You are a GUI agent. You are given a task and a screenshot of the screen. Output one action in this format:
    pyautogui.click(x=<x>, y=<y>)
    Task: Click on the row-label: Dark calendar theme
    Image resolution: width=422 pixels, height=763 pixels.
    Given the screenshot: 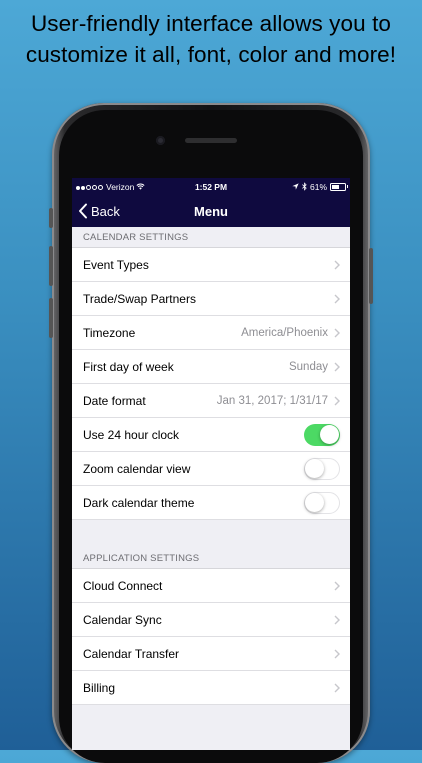 What is the action you would take?
    pyautogui.click(x=139, y=502)
    